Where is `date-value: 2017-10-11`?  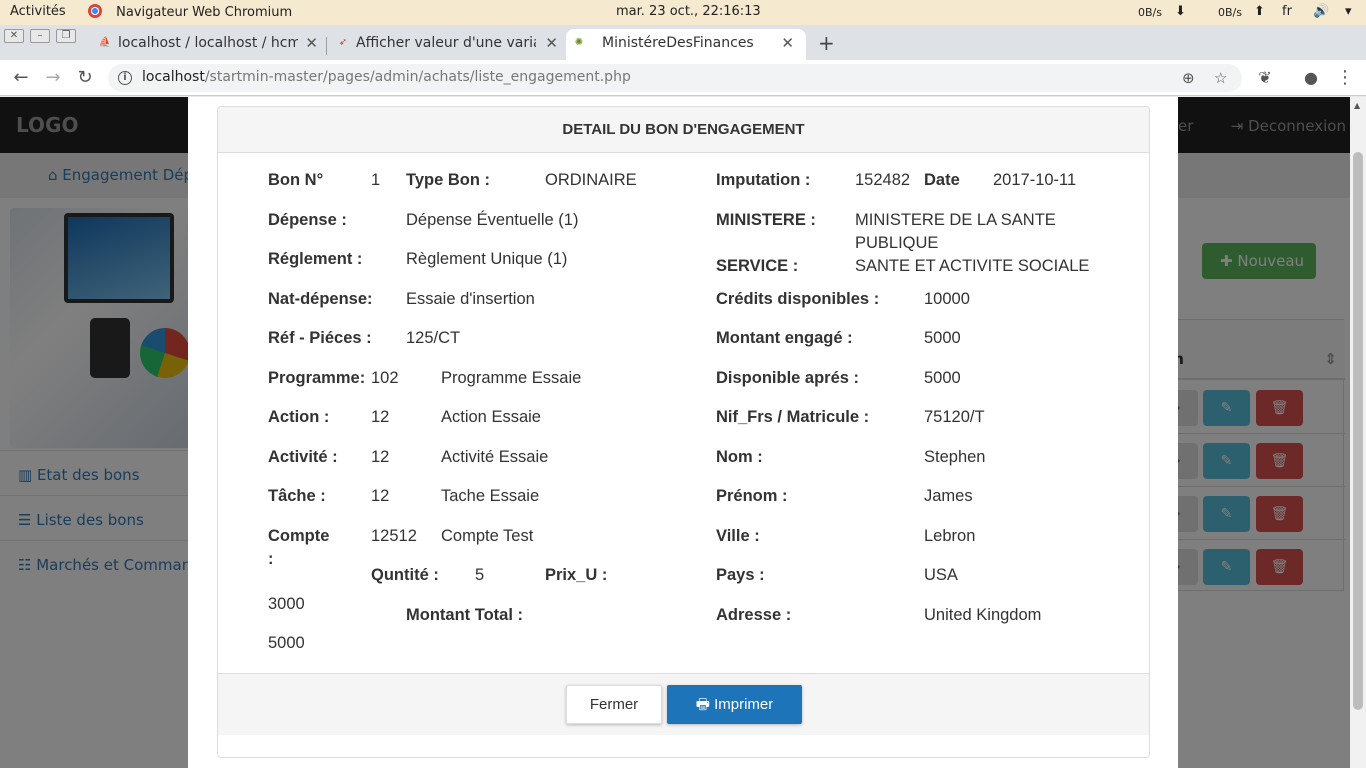 date-value: 2017-10-11 is located at coordinates (1035, 180).